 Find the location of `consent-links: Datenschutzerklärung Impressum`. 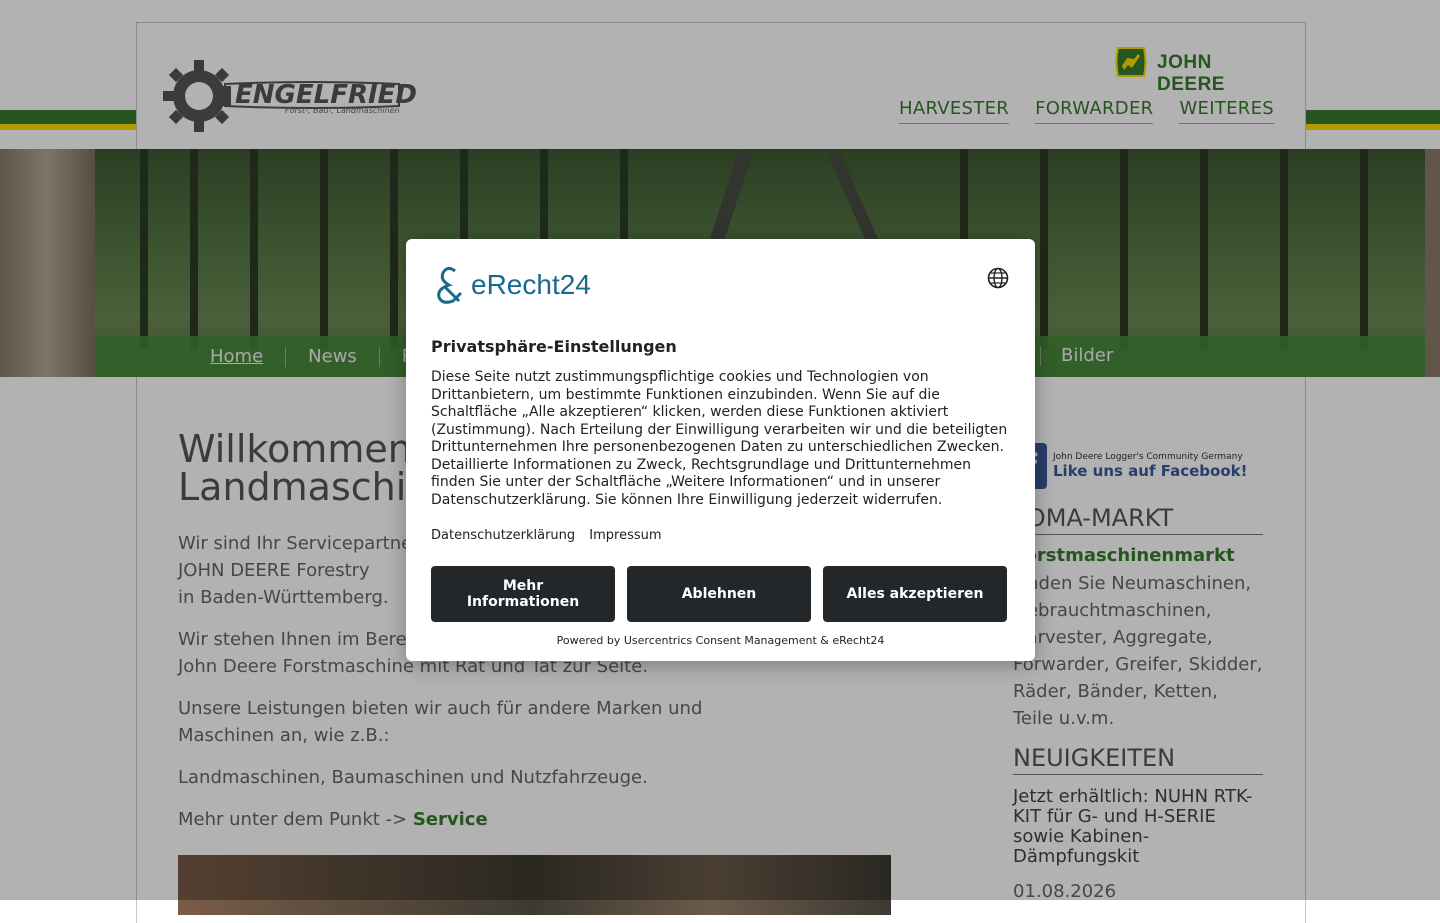

consent-links: Datenschutzerklärung Impressum is located at coordinates (551, 535).